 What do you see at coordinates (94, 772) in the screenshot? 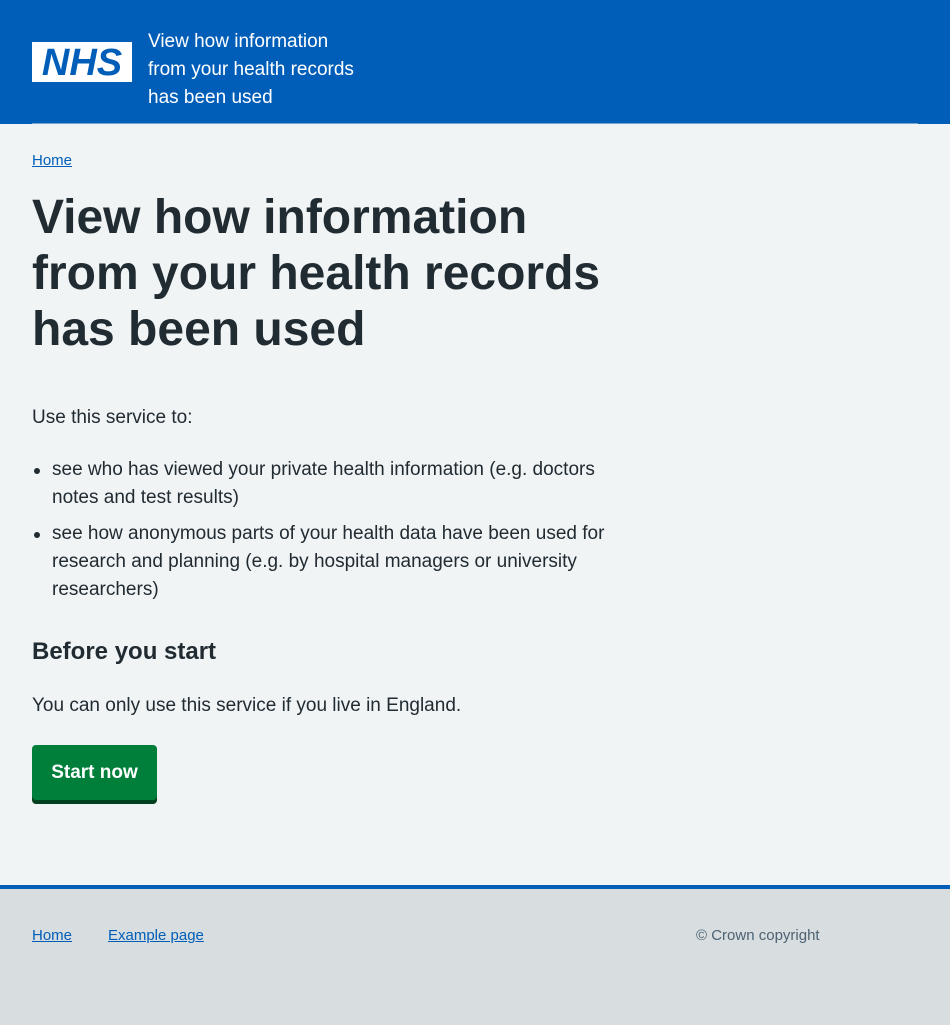
I see `start-now-button: Start now` at bounding box center [94, 772].